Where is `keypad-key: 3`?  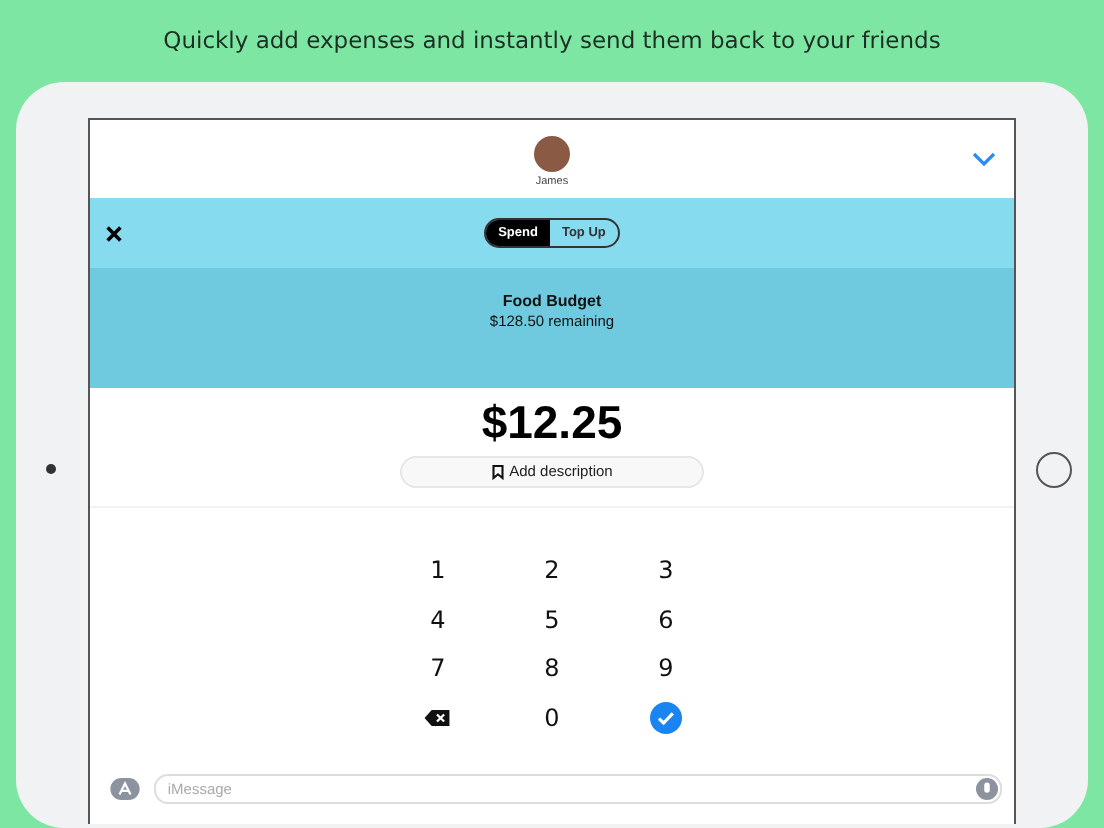
keypad-key: 3 is located at coordinates (666, 570).